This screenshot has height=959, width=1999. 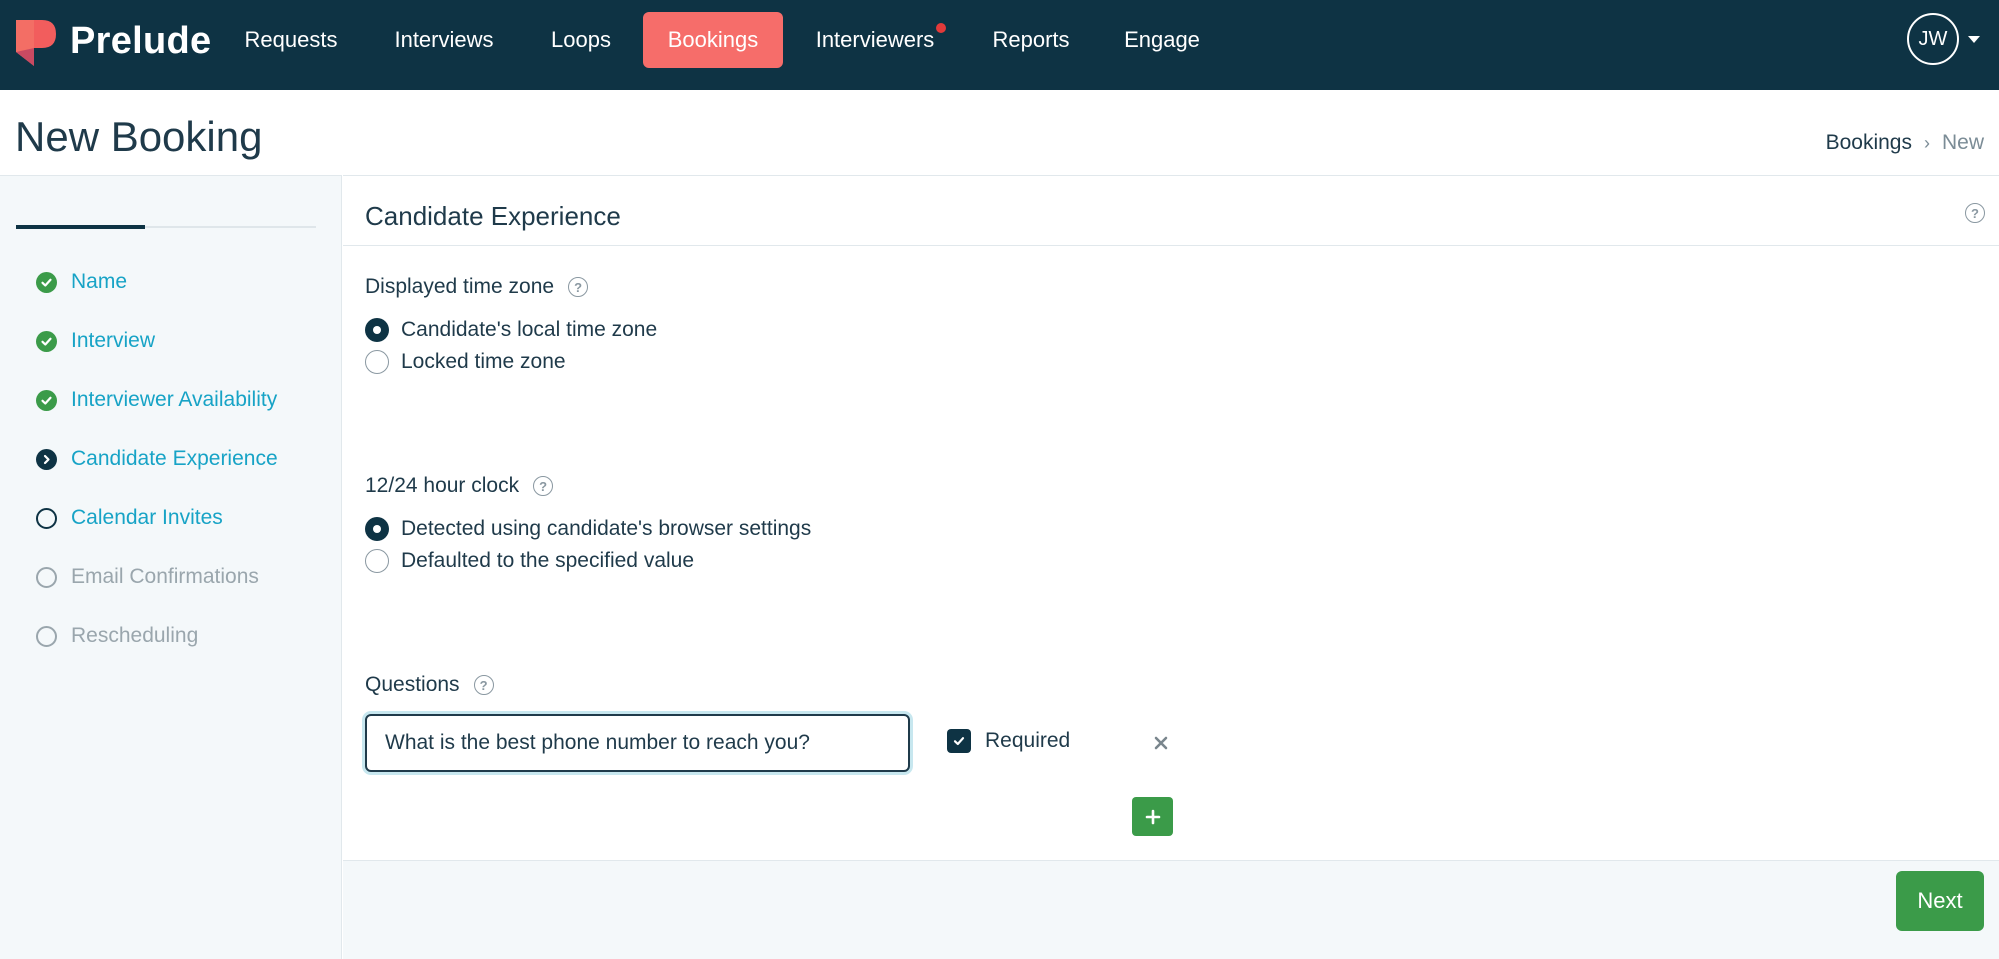 I want to click on step-candidate-experience: Candidate Experience, so click(x=157, y=459).